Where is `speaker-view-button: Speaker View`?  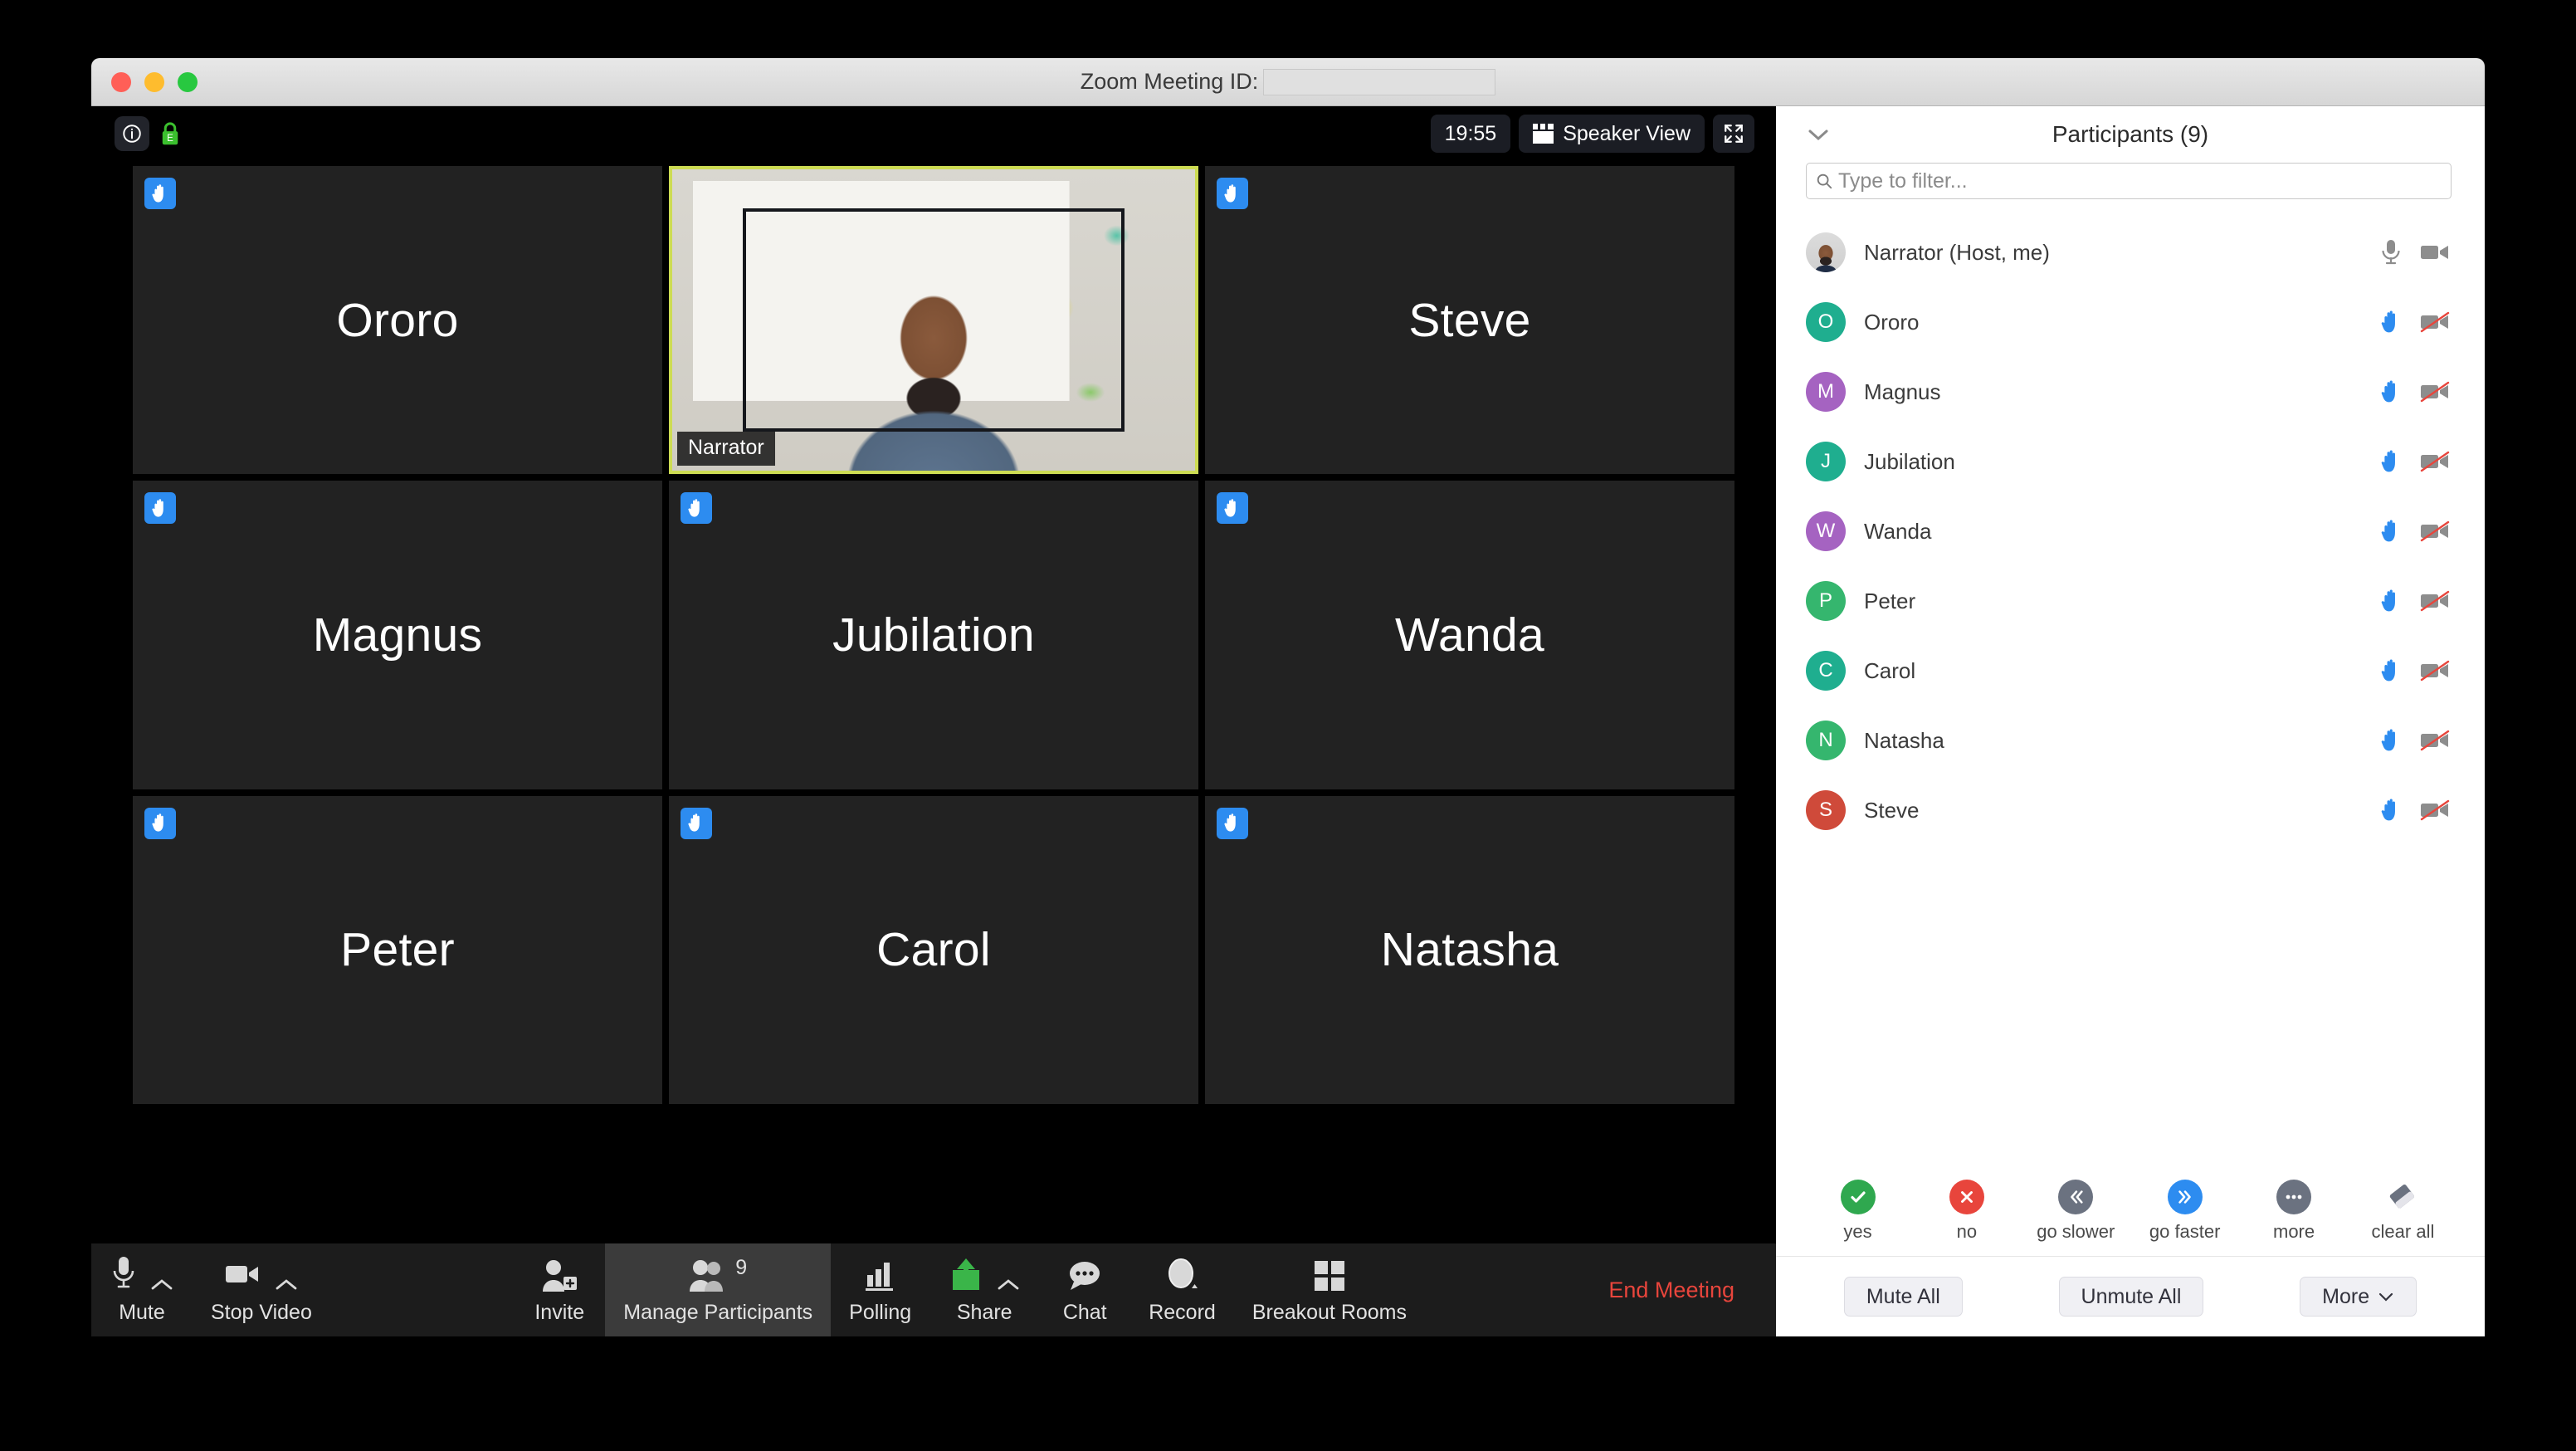 speaker-view-button: Speaker View is located at coordinates (1612, 134).